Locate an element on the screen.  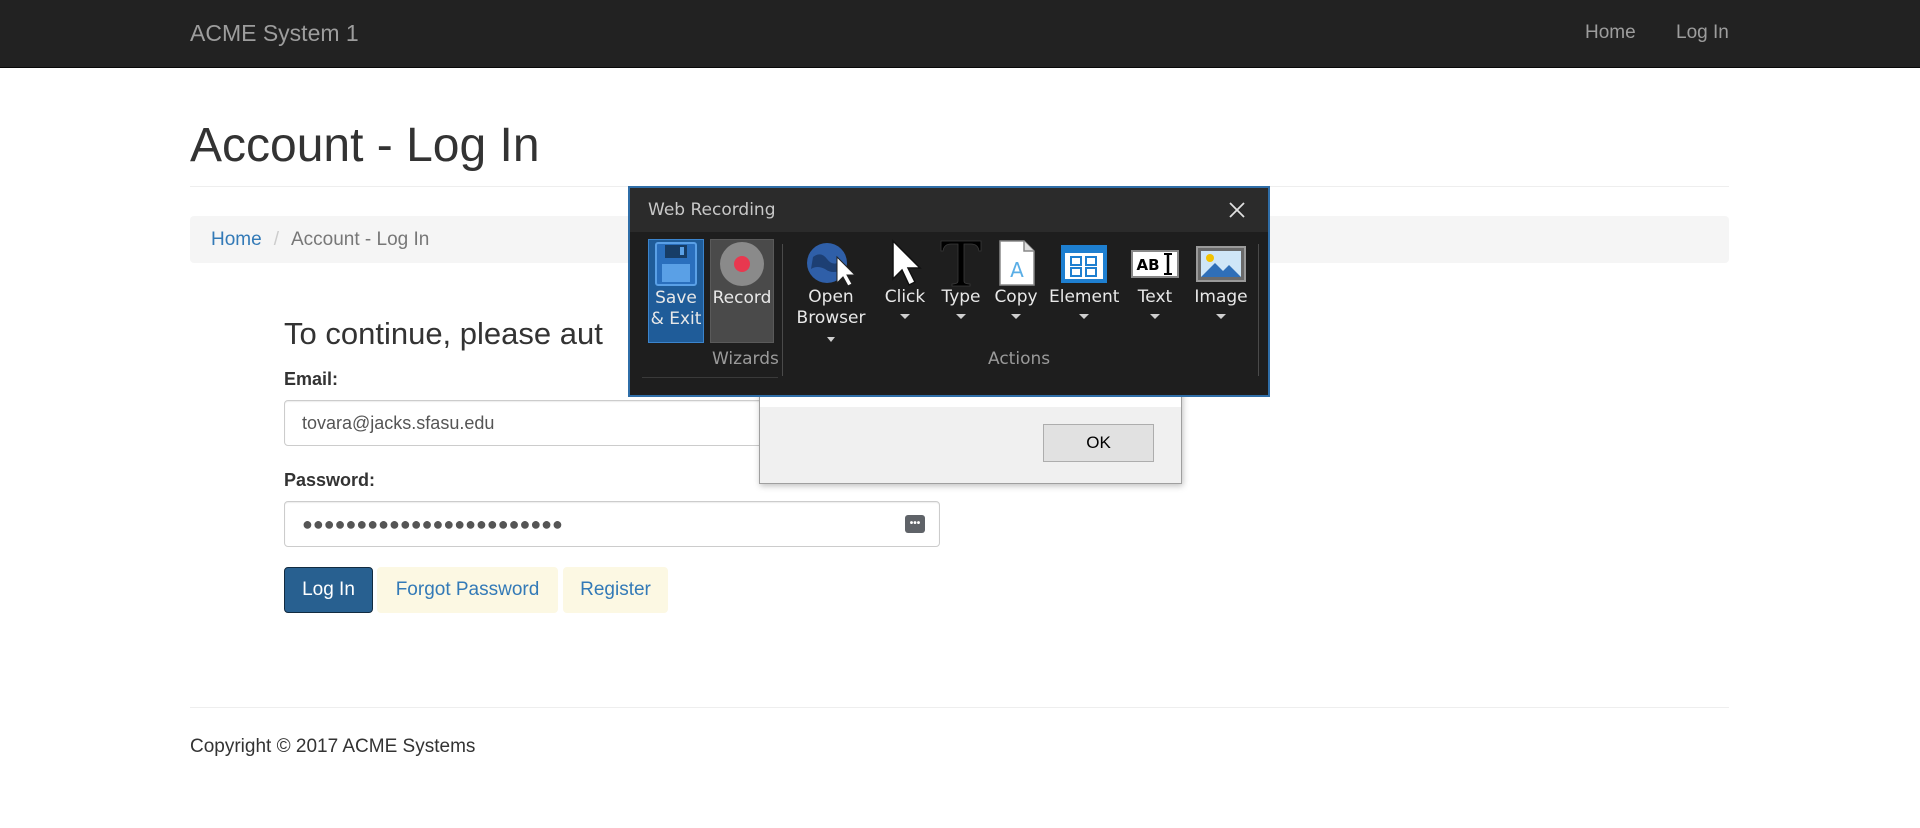
open-label-line1: Open is located at coordinates (831, 297).